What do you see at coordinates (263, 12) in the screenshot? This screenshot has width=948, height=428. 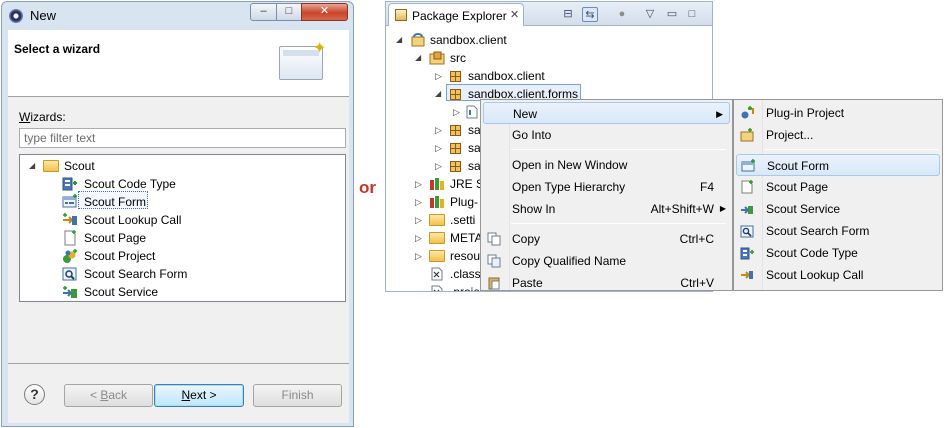 I see `minimize-button: –` at bounding box center [263, 12].